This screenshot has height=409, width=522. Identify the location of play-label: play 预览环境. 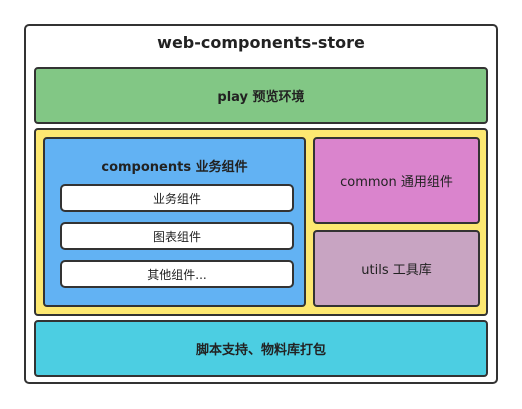
(261, 97).